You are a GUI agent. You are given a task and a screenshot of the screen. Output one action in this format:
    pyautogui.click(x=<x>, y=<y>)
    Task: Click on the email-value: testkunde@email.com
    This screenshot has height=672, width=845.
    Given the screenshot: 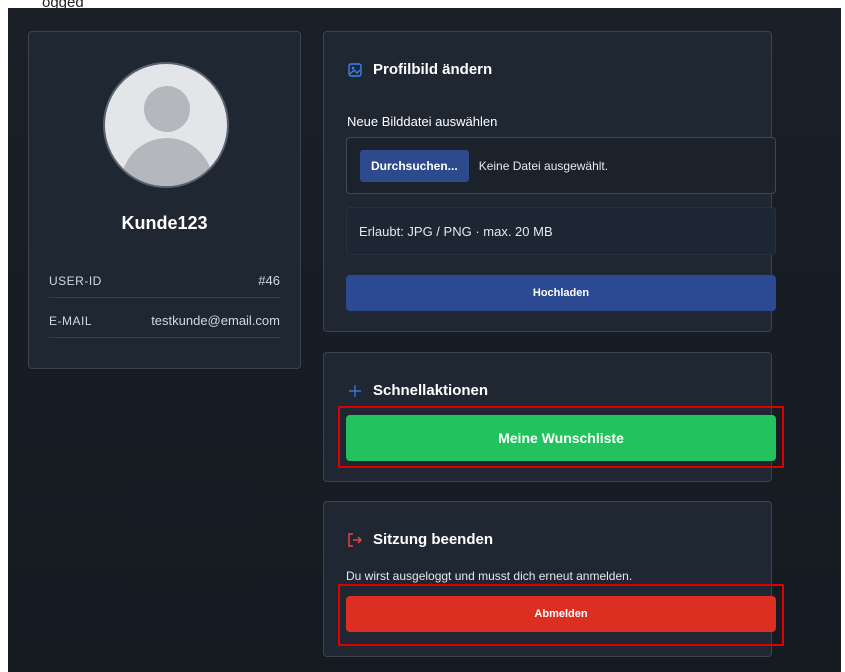 What is the action you would take?
    pyautogui.click(x=215, y=320)
    